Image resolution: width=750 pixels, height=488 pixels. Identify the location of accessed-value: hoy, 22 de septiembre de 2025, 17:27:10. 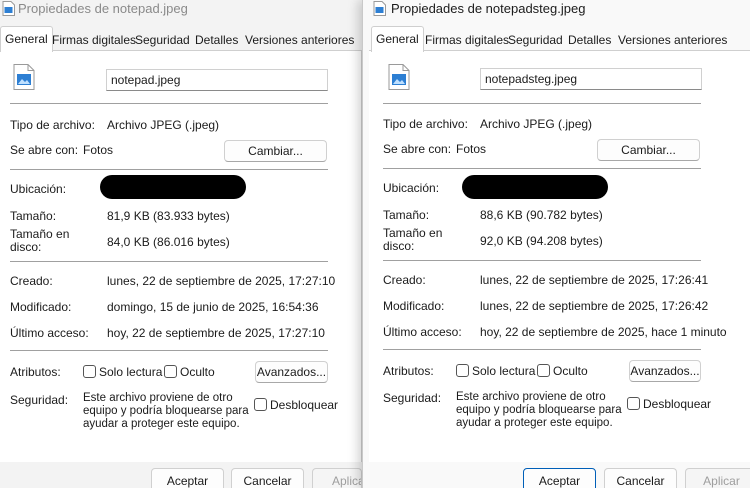
(216, 333).